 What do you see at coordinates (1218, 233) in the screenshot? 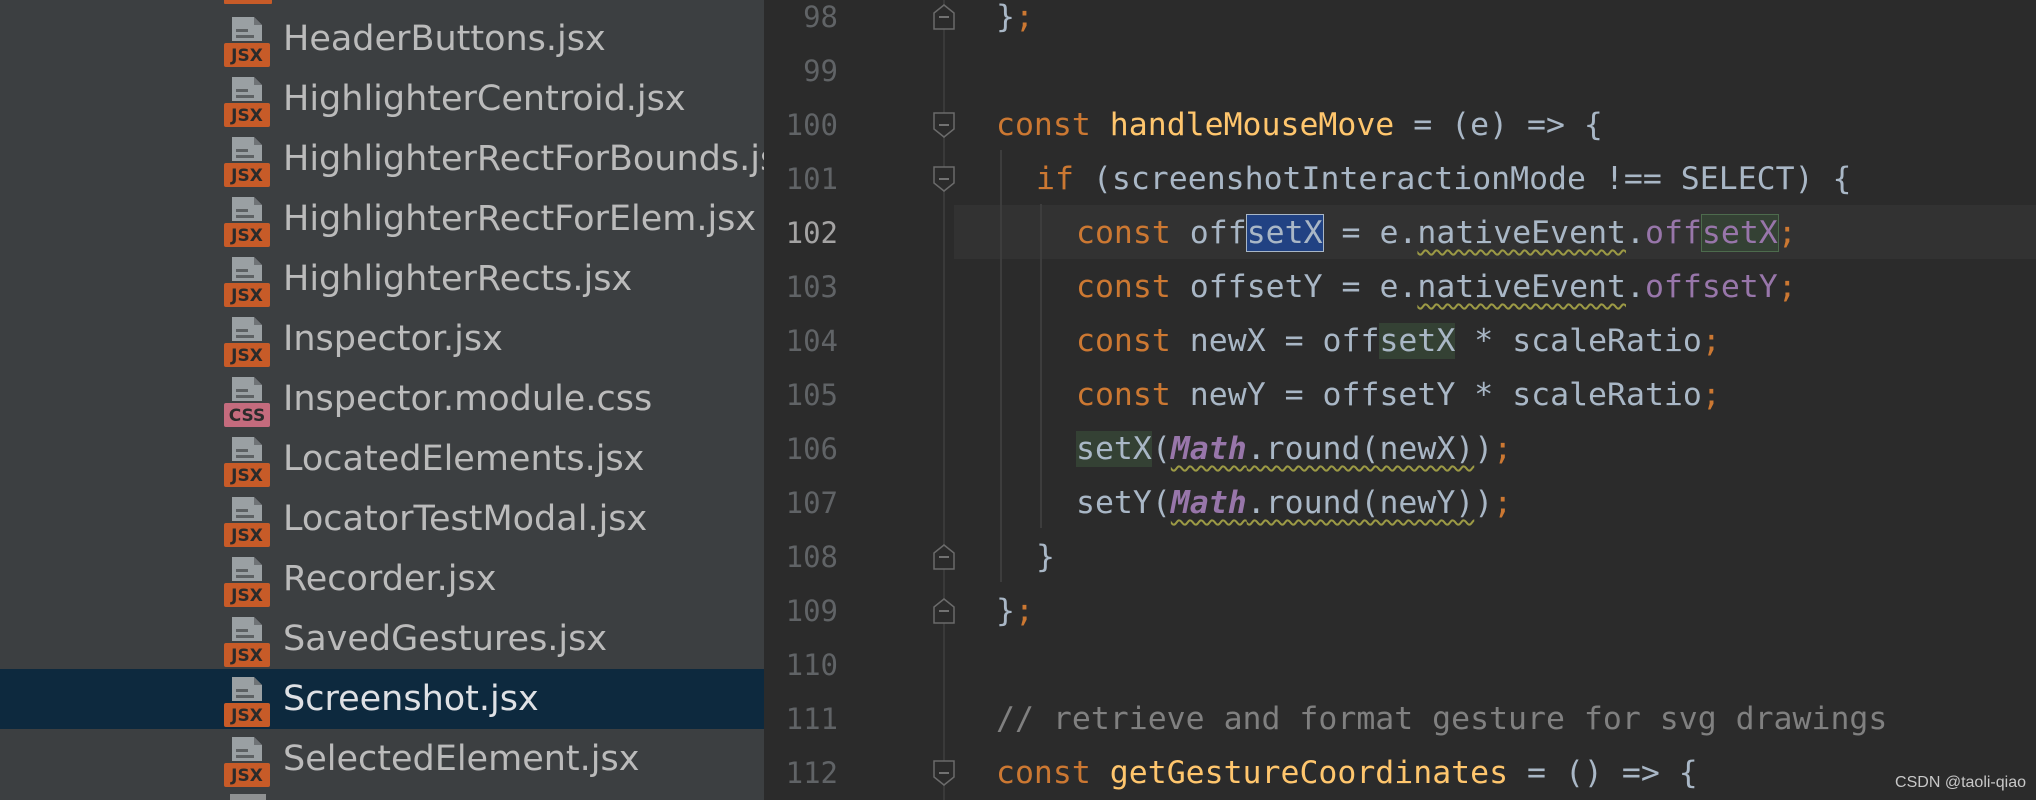
I see `code-token: off` at bounding box center [1218, 233].